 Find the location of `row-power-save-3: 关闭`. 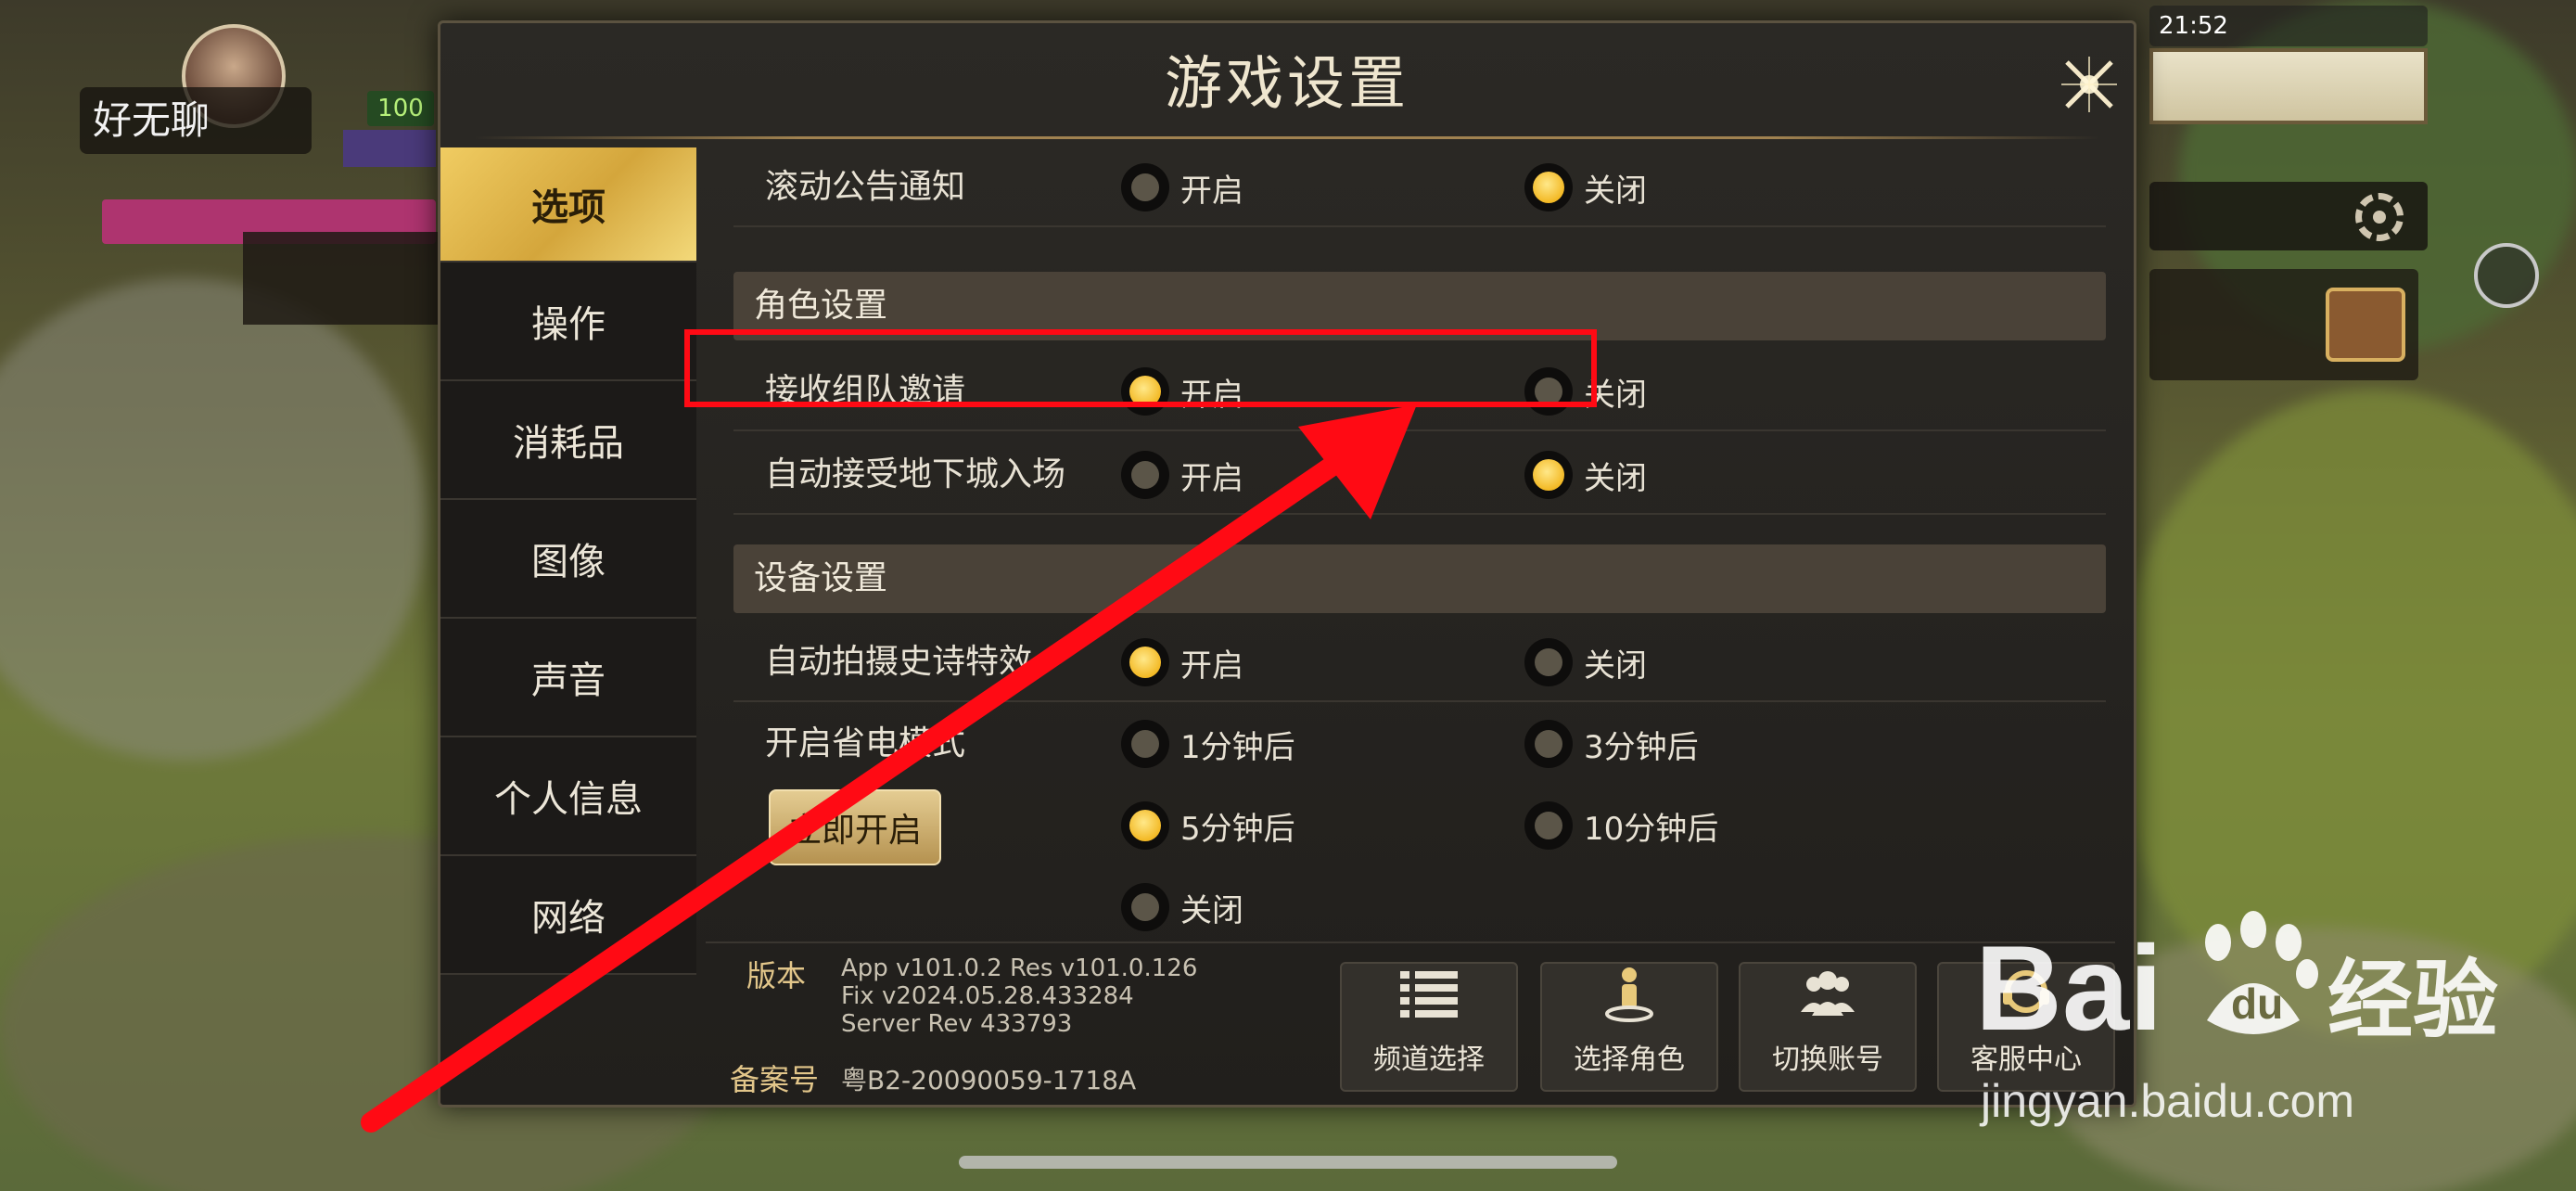

row-power-save-3: 关闭 is located at coordinates (1419, 907).